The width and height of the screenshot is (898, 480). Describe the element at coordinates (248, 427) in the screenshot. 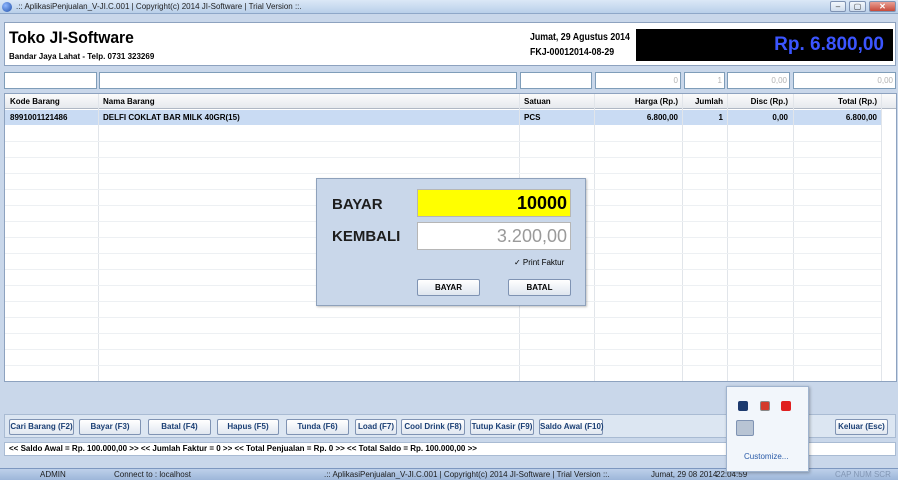

I see `hapus-button: Hapus (F5)` at that location.